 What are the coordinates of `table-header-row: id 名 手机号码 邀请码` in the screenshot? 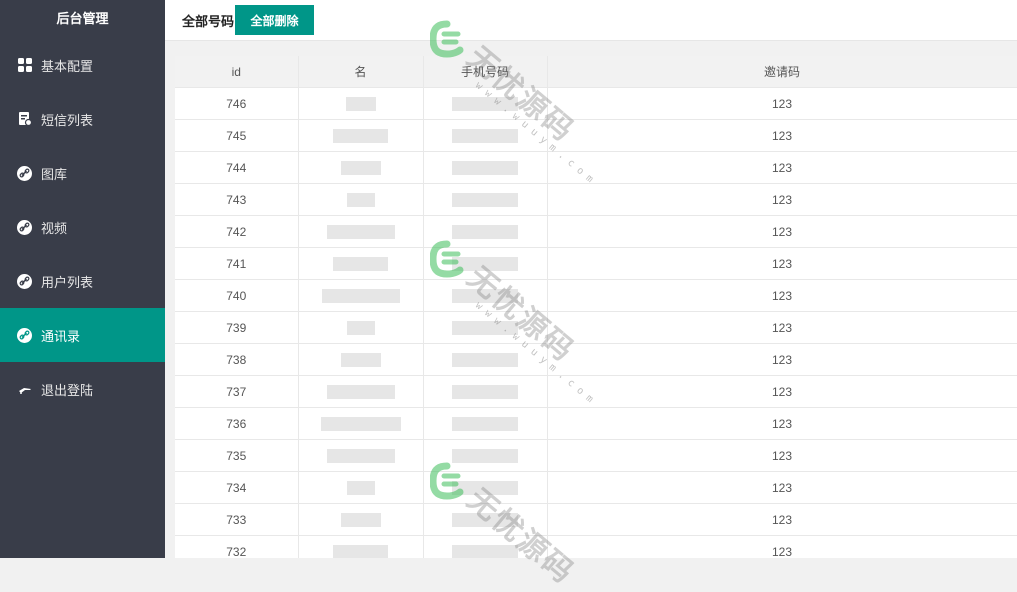 It's located at (596, 72).